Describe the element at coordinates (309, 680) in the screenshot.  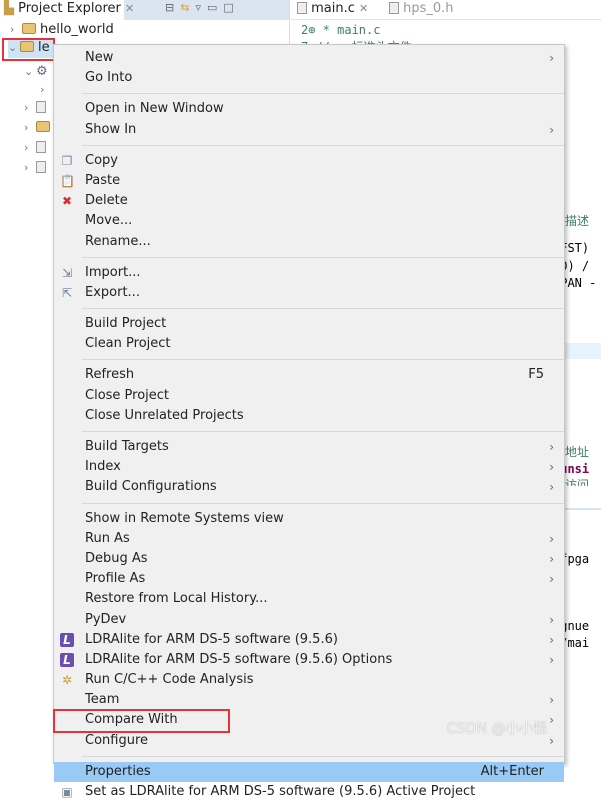
I see `menu-item-run-c-c-code-analysis: ✲ Run C/C++ Code Analysis` at that location.